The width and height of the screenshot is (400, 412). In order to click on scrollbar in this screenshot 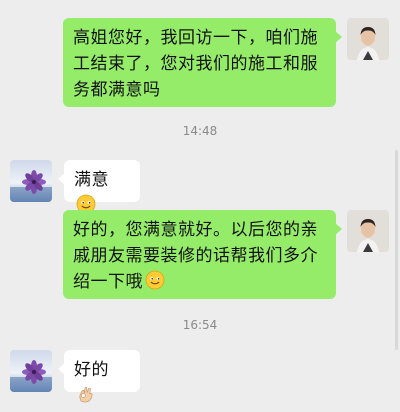, I will do `click(396, 250)`.